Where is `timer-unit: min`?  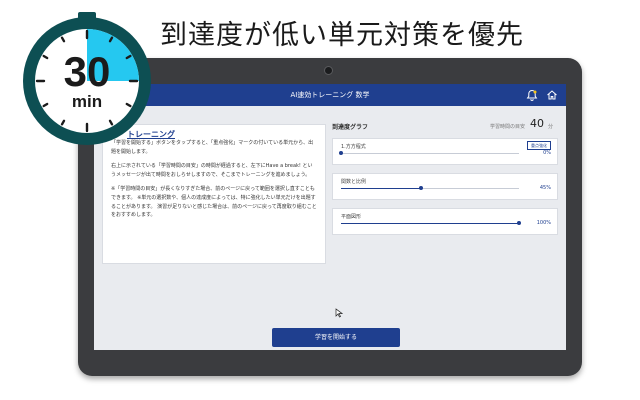
timer-unit: min is located at coordinates (87, 101).